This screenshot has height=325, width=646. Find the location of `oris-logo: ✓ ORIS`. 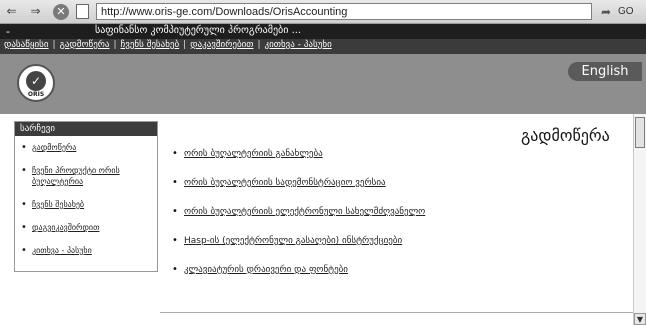

oris-logo: ✓ ORIS is located at coordinates (36, 83).